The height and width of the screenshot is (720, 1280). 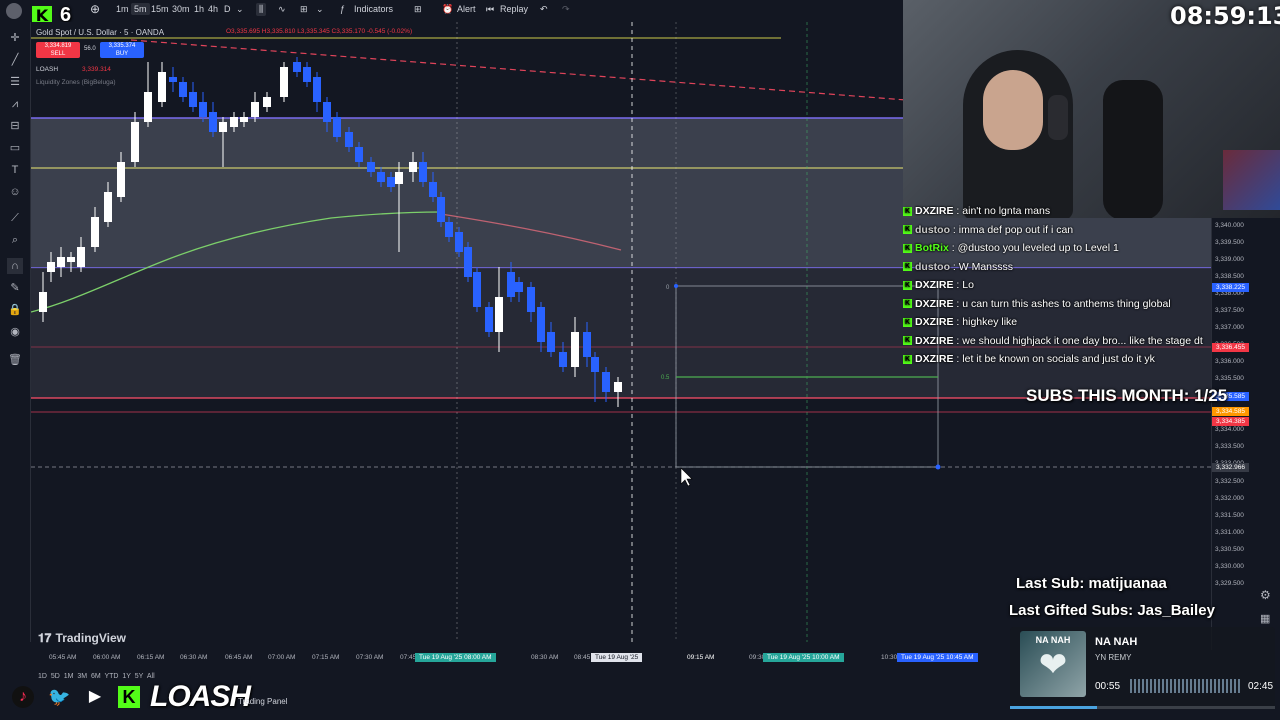 I want to click on range-3m: 3M, so click(x=82, y=676).